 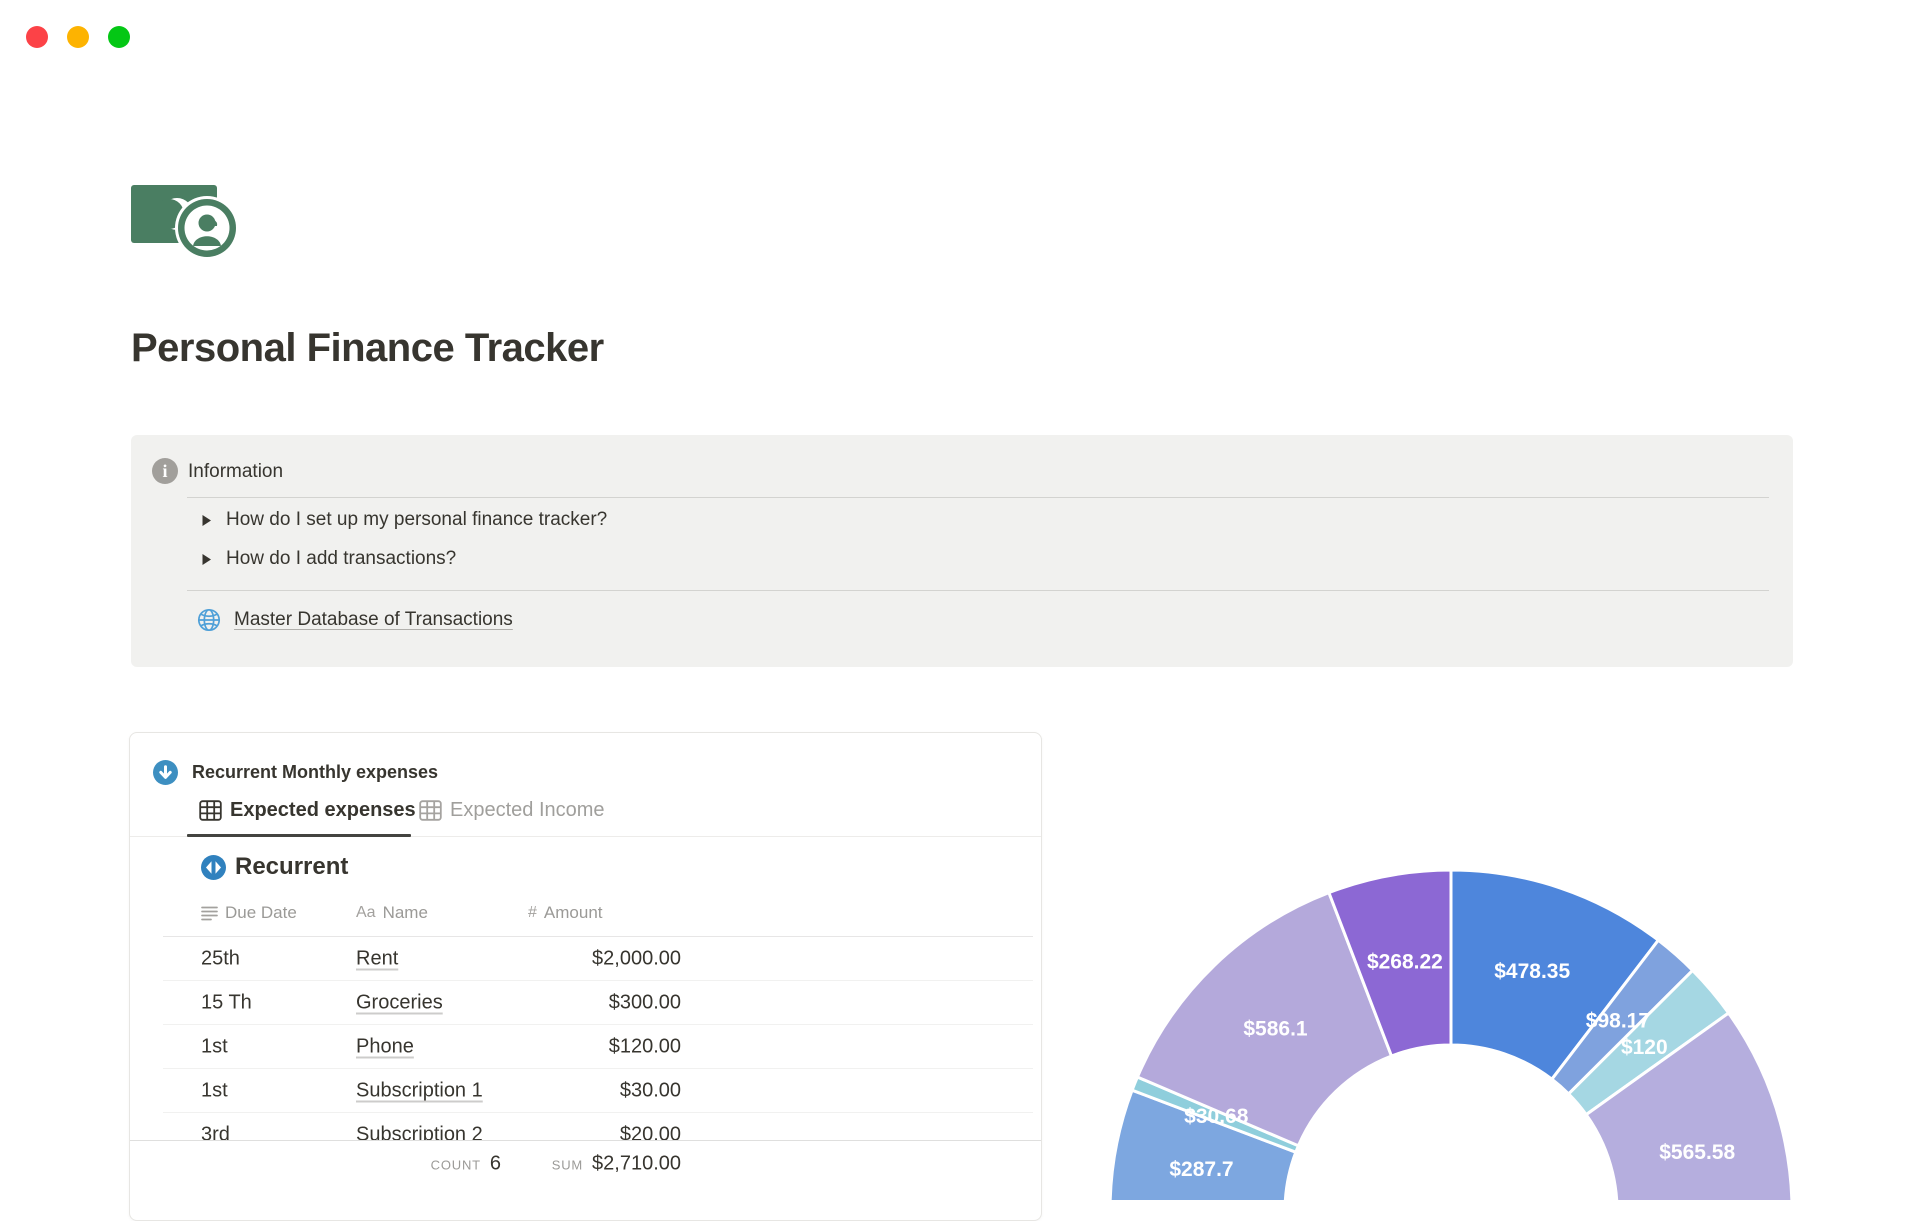 I want to click on donut-segment-label: $287.7, so click(x=1201, y=1169).